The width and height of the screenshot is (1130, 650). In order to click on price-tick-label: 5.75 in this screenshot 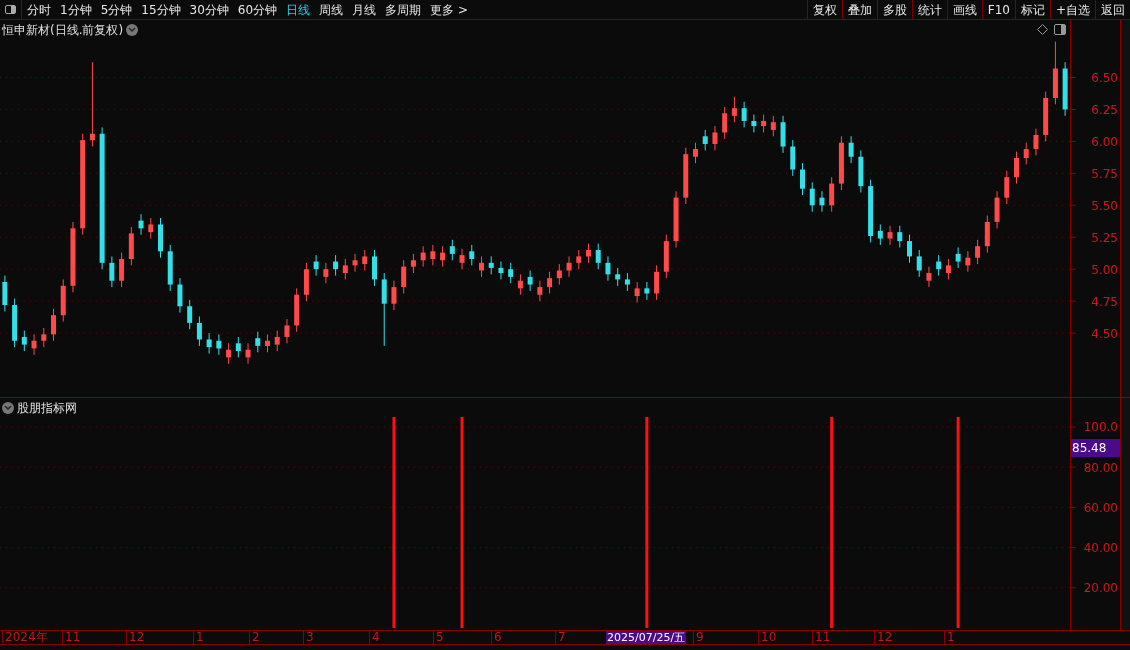, I will do `click(1104, 173)`.